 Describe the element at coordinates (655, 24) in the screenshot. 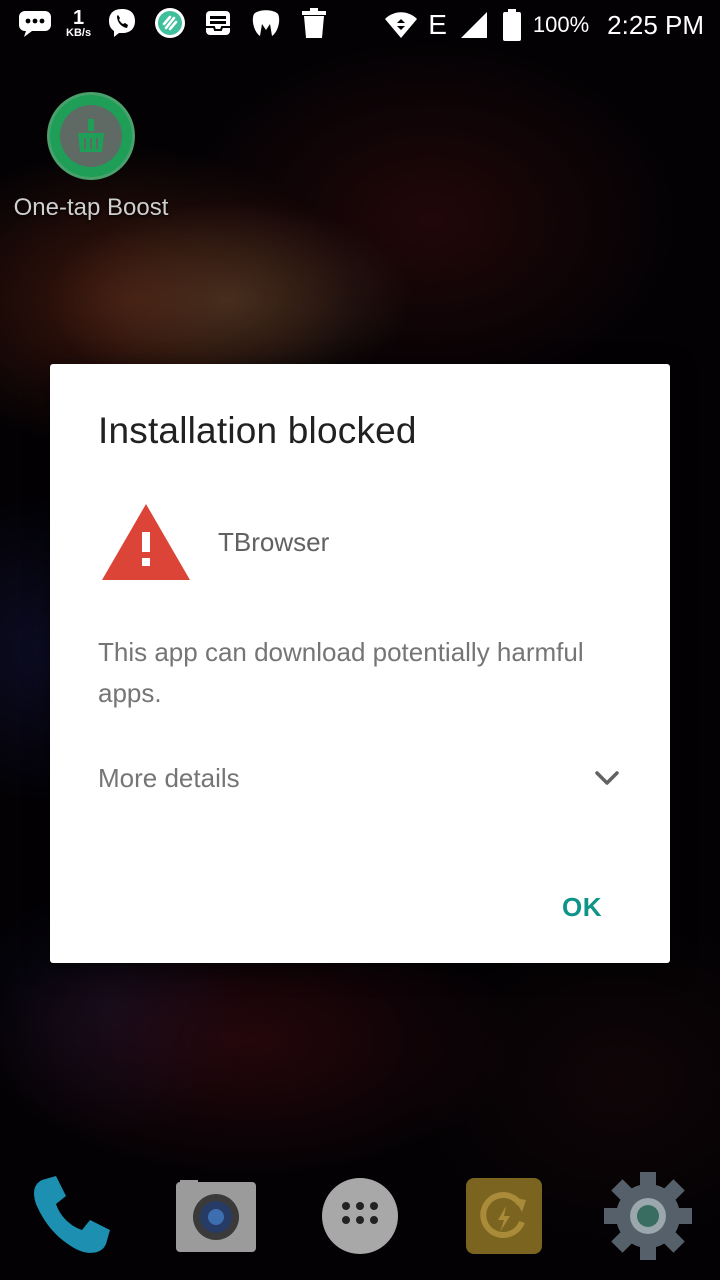

I see `clock: 2:25 PM` at that location.